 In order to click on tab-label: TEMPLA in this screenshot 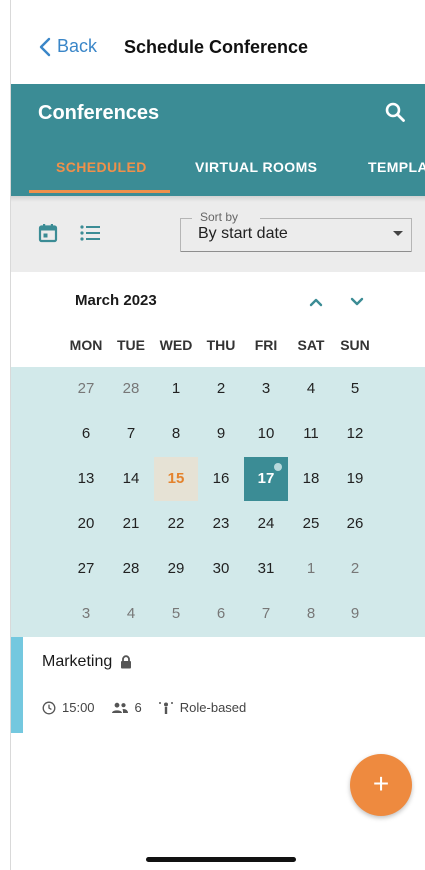, I will do `click(396, 167)`.